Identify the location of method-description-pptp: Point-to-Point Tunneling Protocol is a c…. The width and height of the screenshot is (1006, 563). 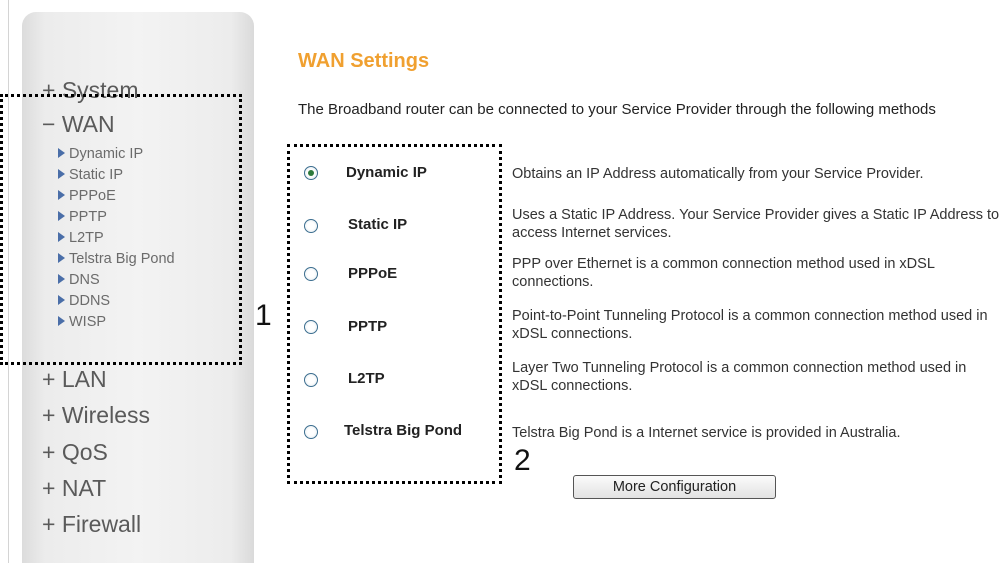
(750, 325).